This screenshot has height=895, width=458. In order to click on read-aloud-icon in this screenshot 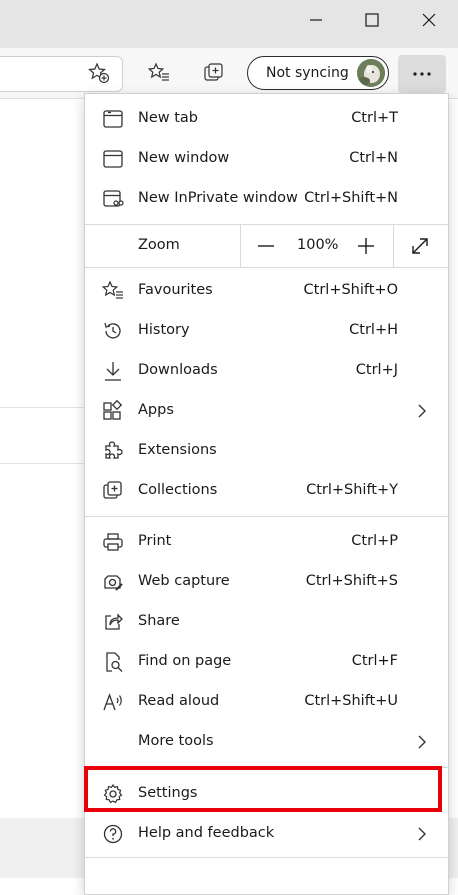, I will do `click(112, 702)`.